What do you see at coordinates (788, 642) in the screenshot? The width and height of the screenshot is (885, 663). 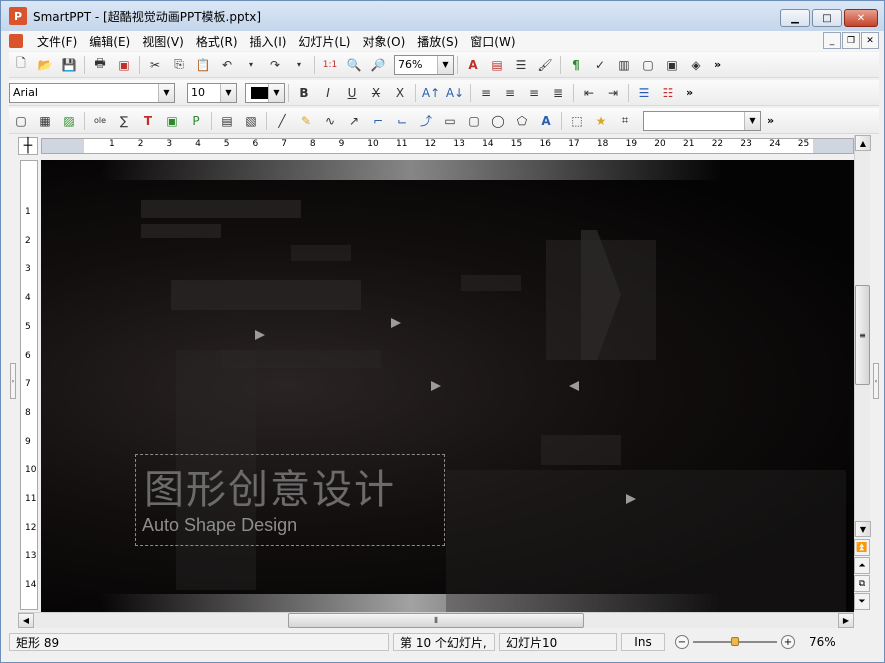 I see `zoom-in-icon: +` at bounding box center [788, 642].